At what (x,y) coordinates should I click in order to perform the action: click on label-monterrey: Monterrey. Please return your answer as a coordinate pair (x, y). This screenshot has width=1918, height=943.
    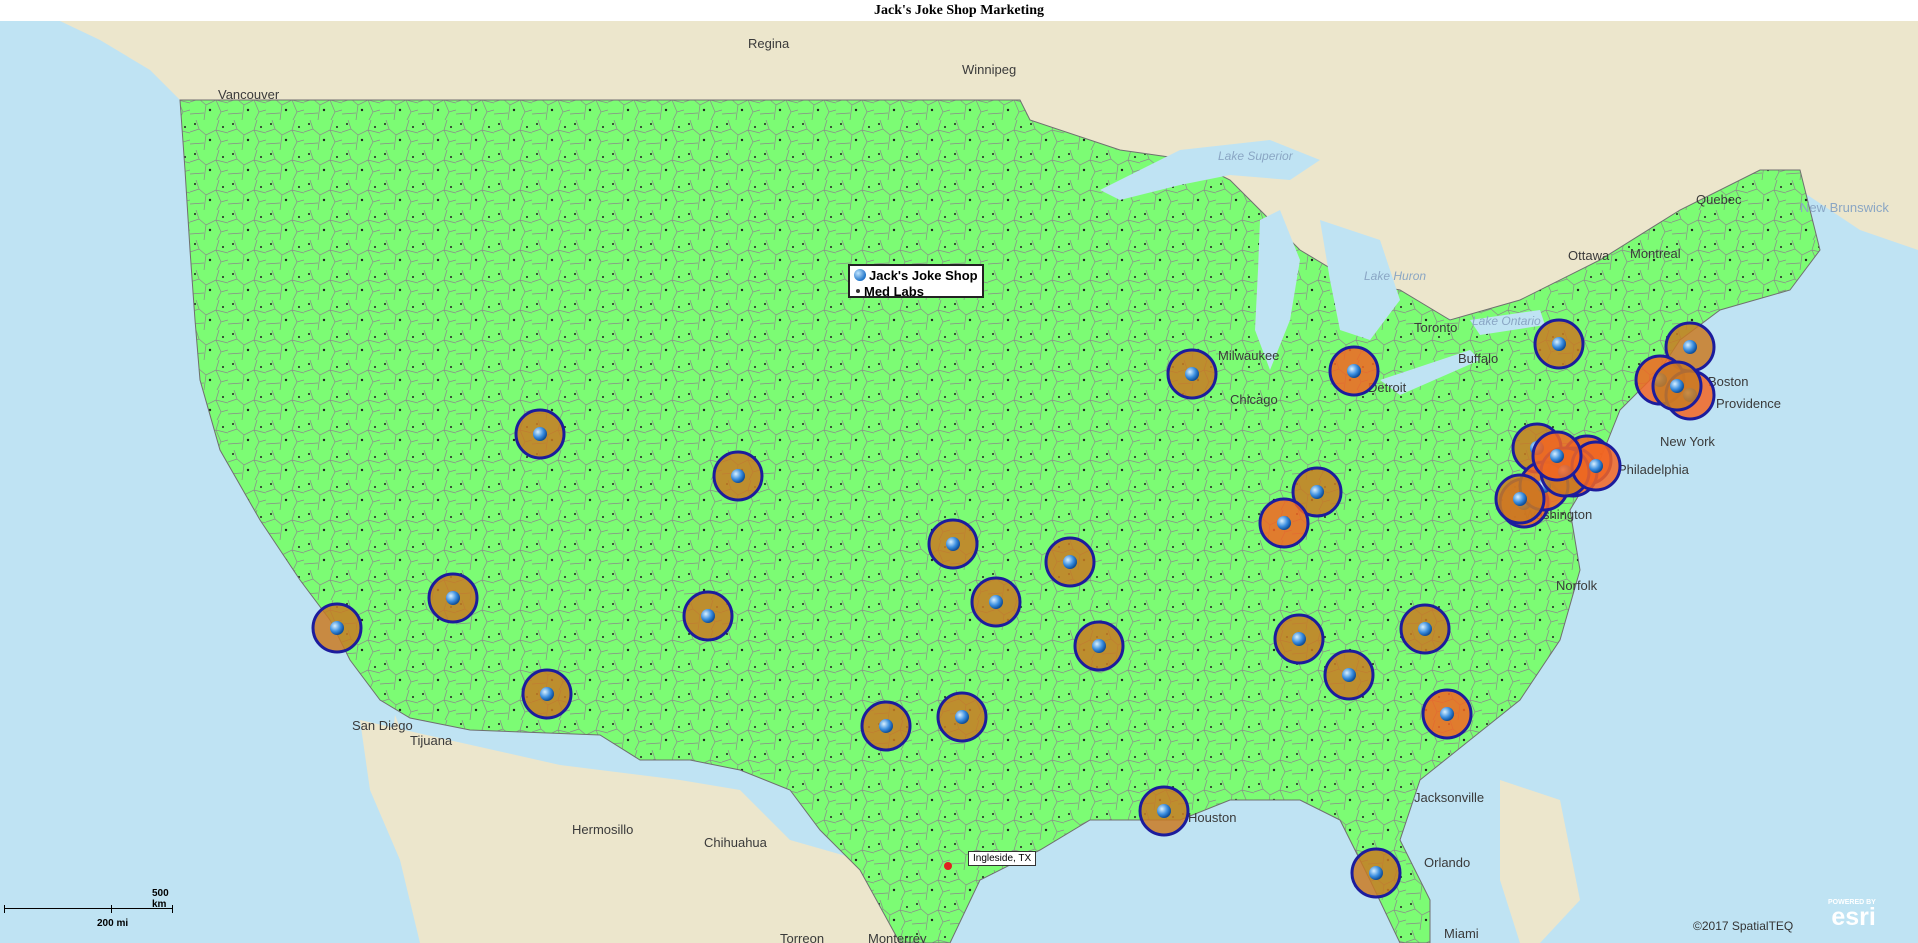
    Looking at the image, I should click on (897, 937).